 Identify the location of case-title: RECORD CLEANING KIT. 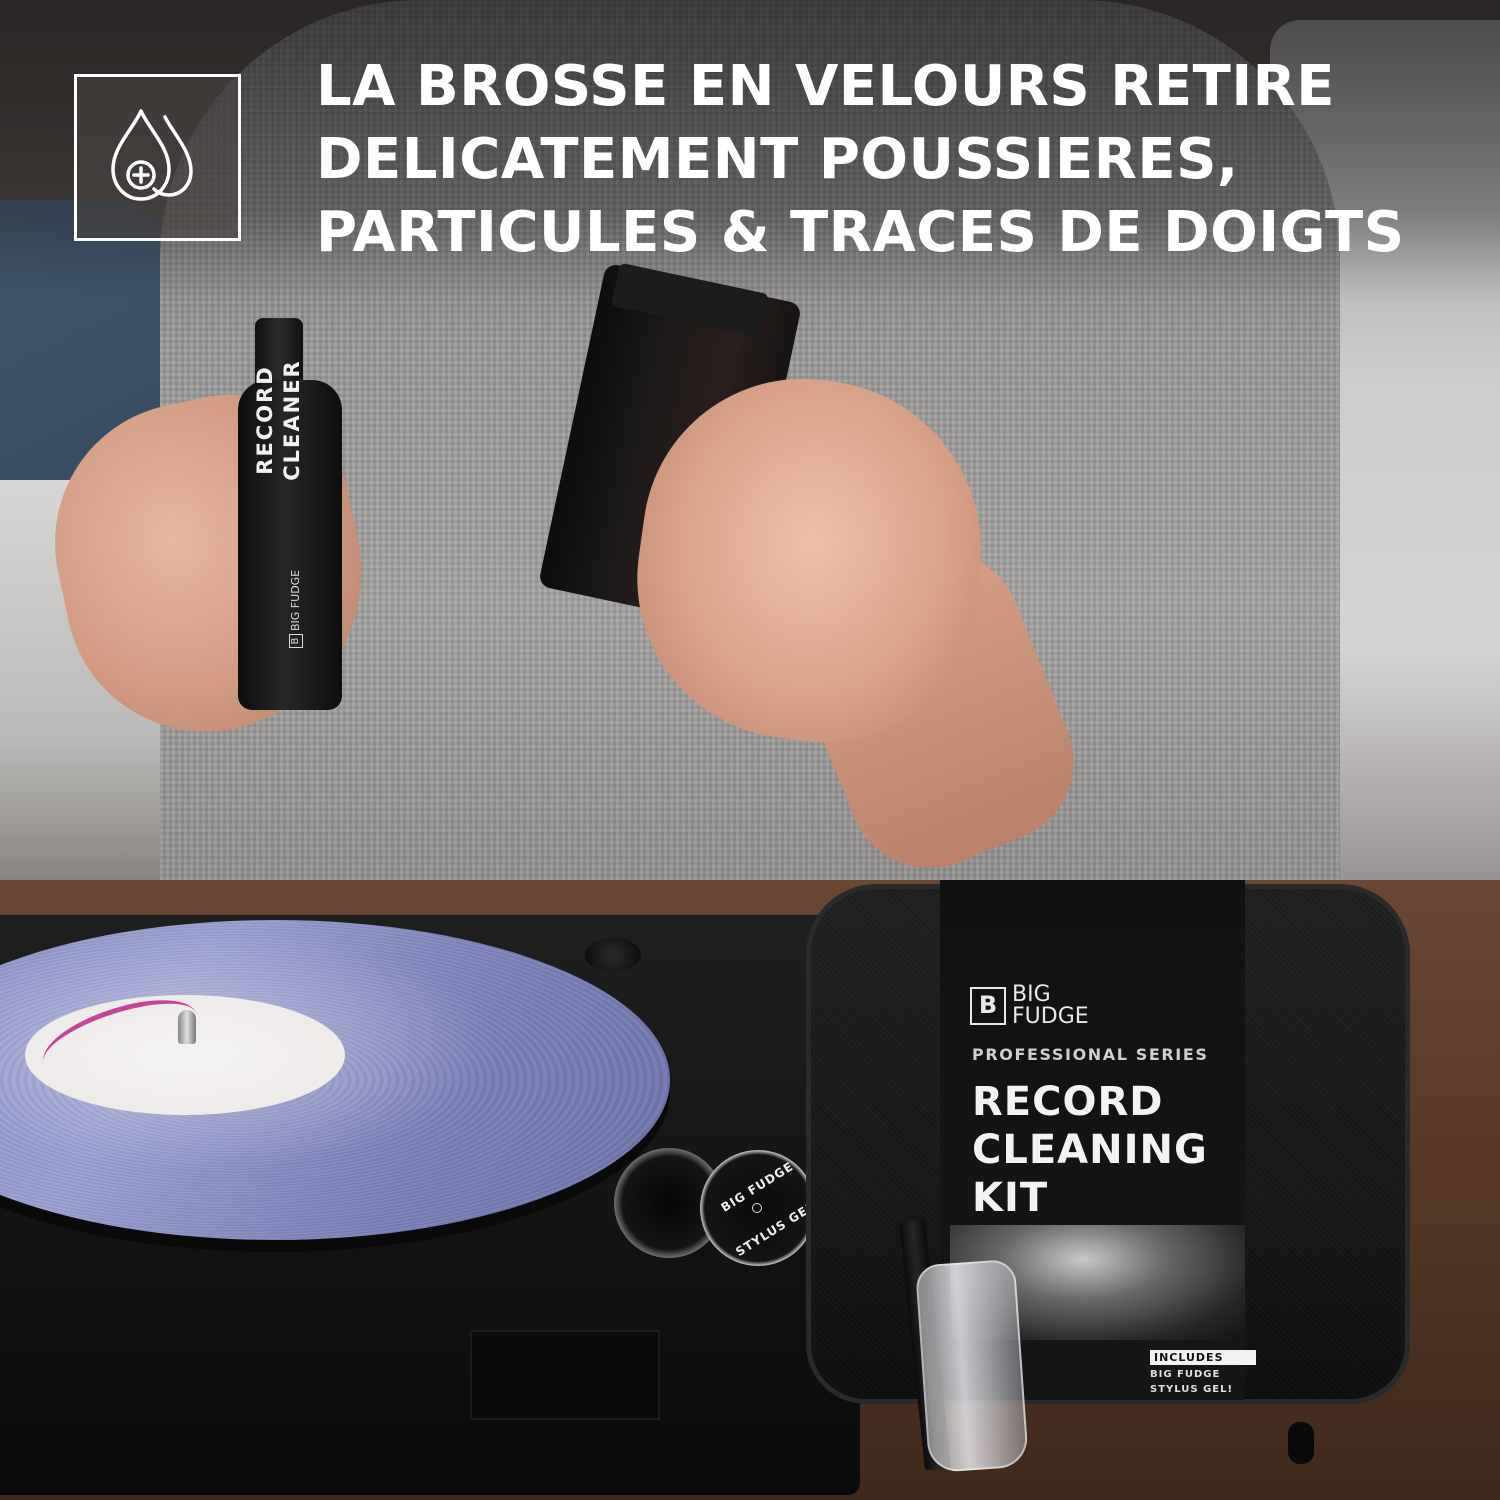
(1090, 1150).